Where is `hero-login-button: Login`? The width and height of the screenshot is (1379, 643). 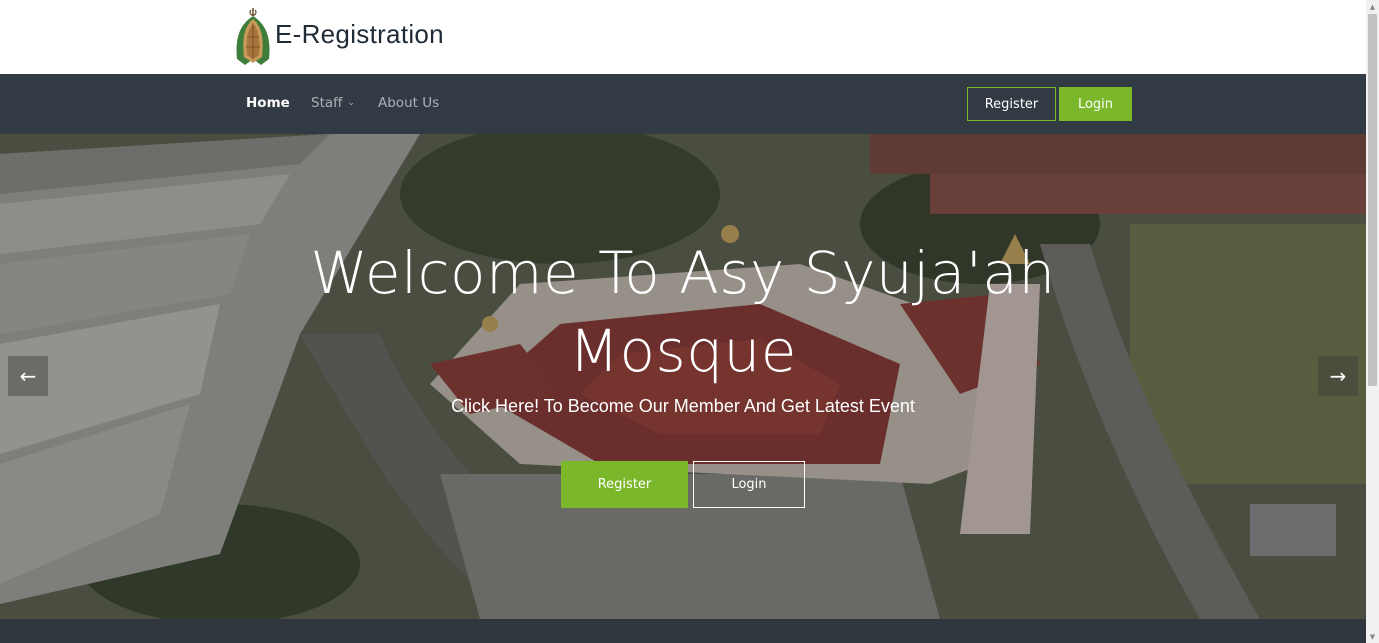 hero-login-button: Login is located at coordinates (749, 484).